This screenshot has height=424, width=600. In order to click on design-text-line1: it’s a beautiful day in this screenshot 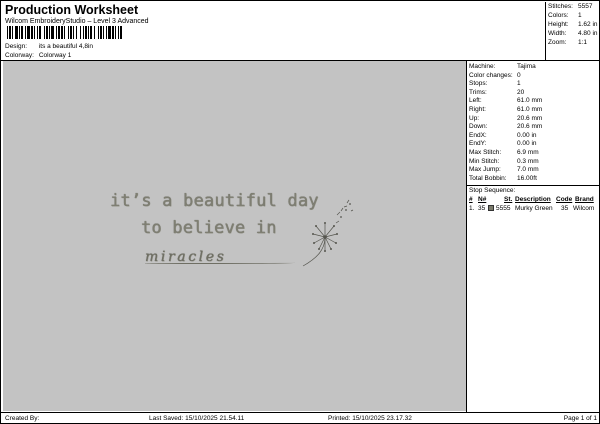, I will do `click(214, 201)`.